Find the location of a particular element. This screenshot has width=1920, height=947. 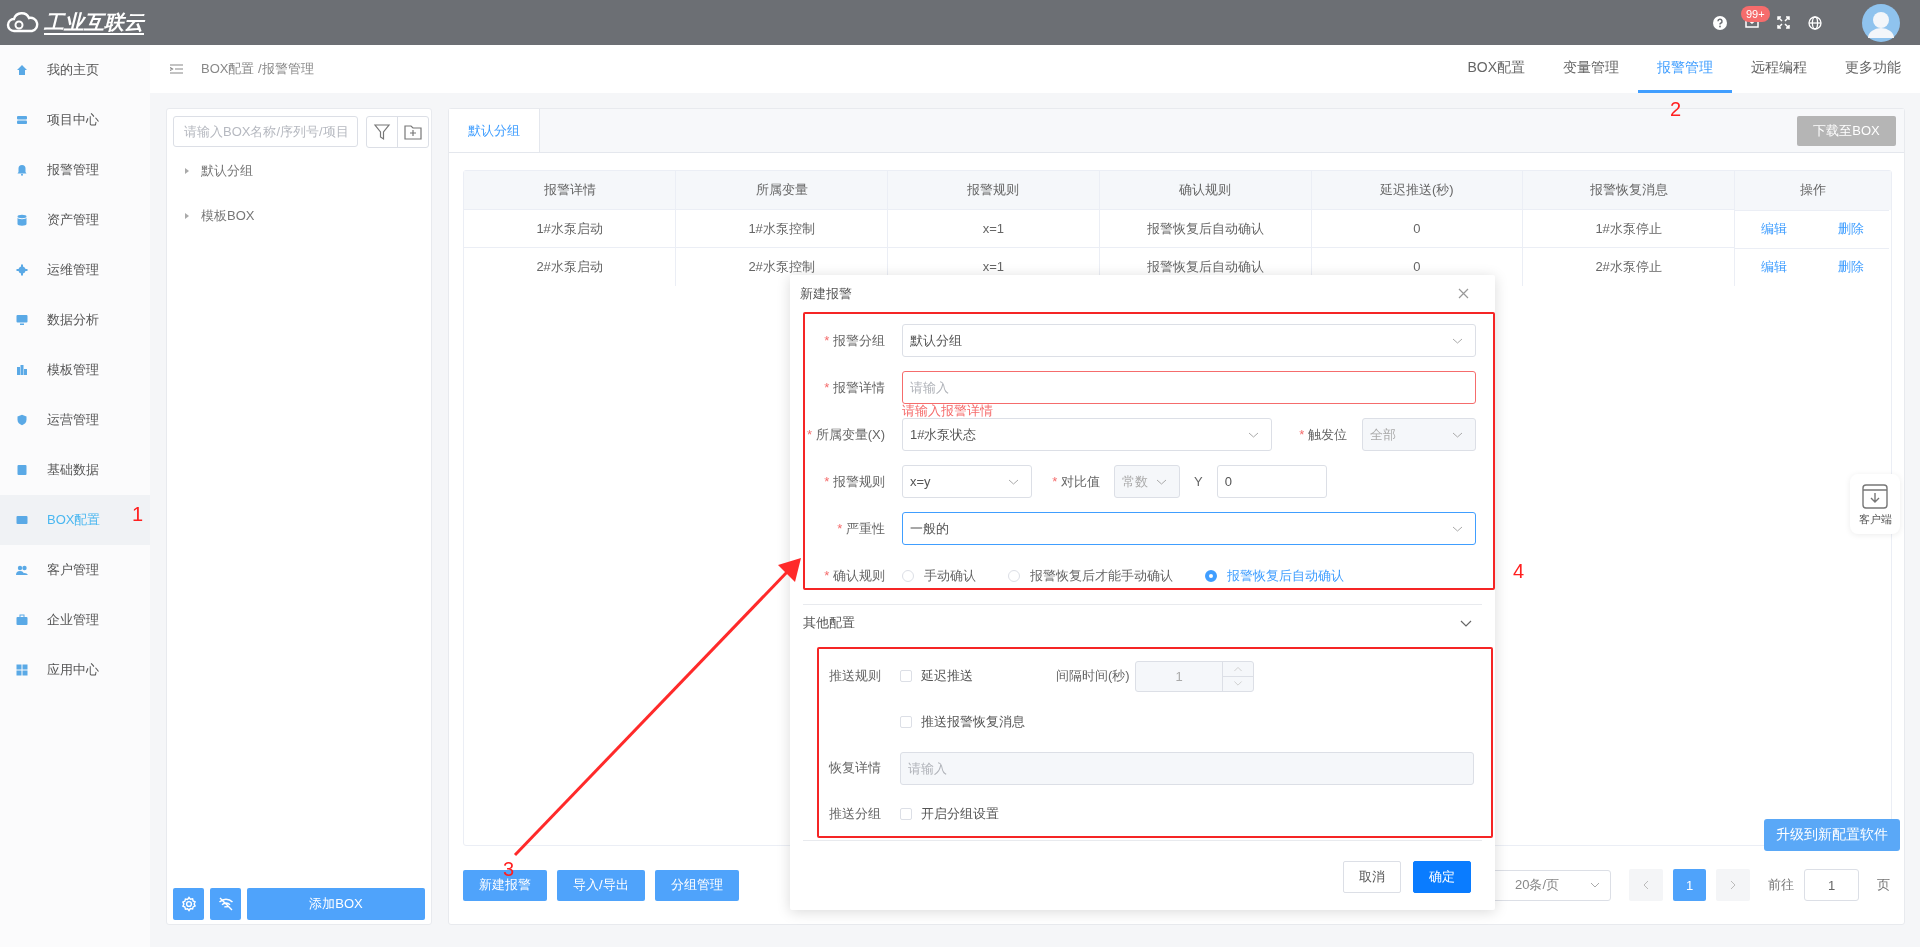

field-label: * 报警详情 is located at coordinates (854, 388).